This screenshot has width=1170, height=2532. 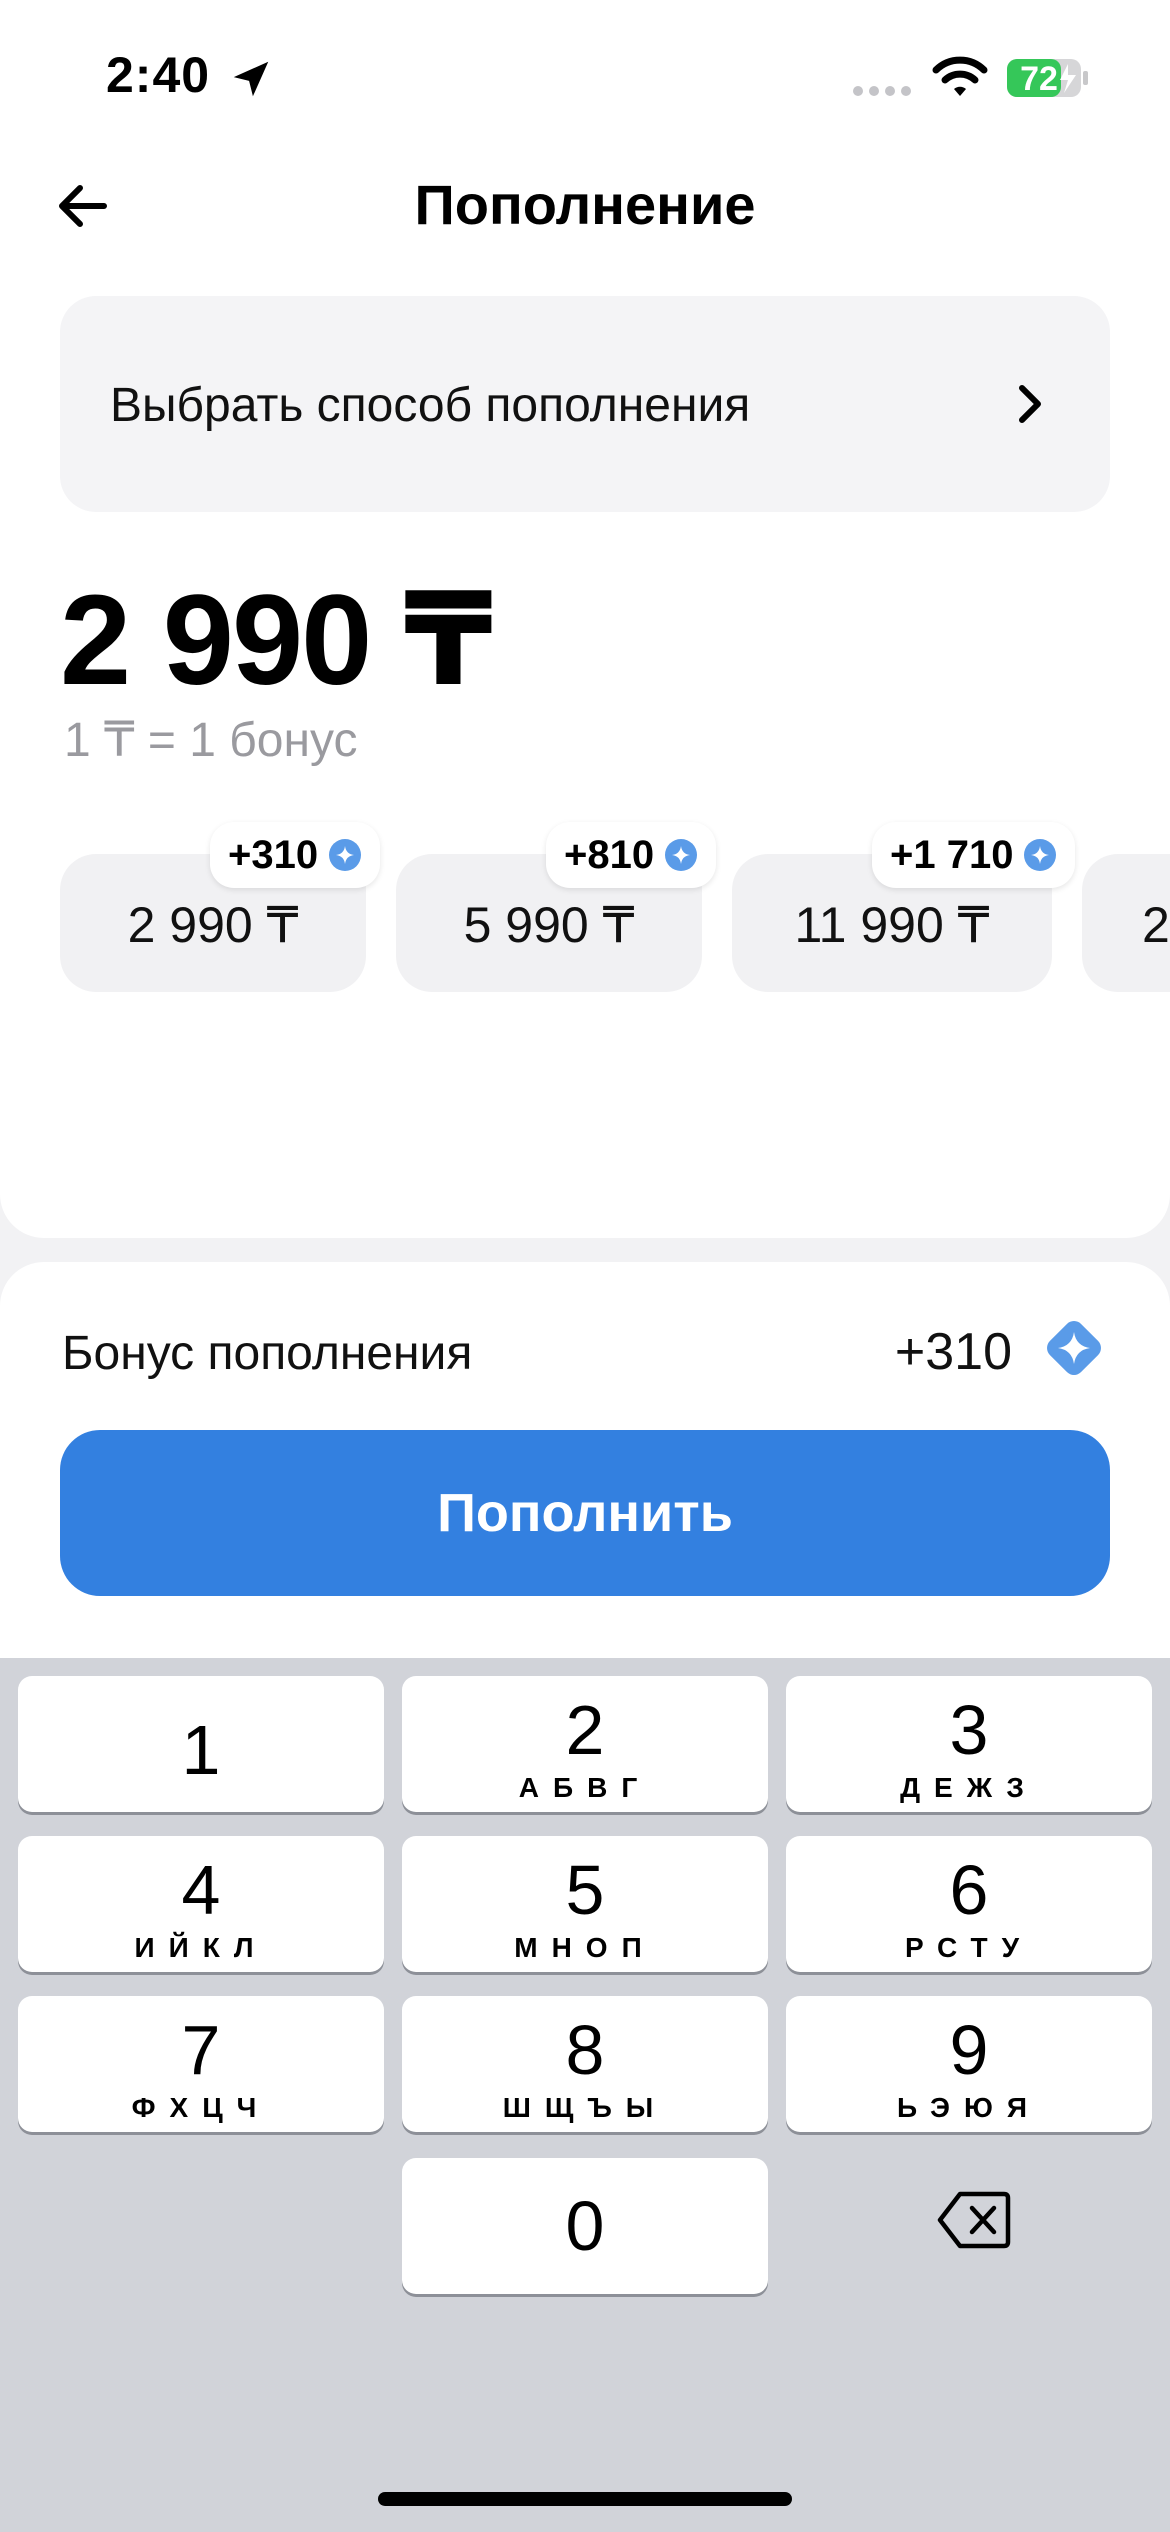 What do you see at coordinates (1030, 404) in the screenshot?
I see `chevron-right-icon` at bounding box center [1030, 404].